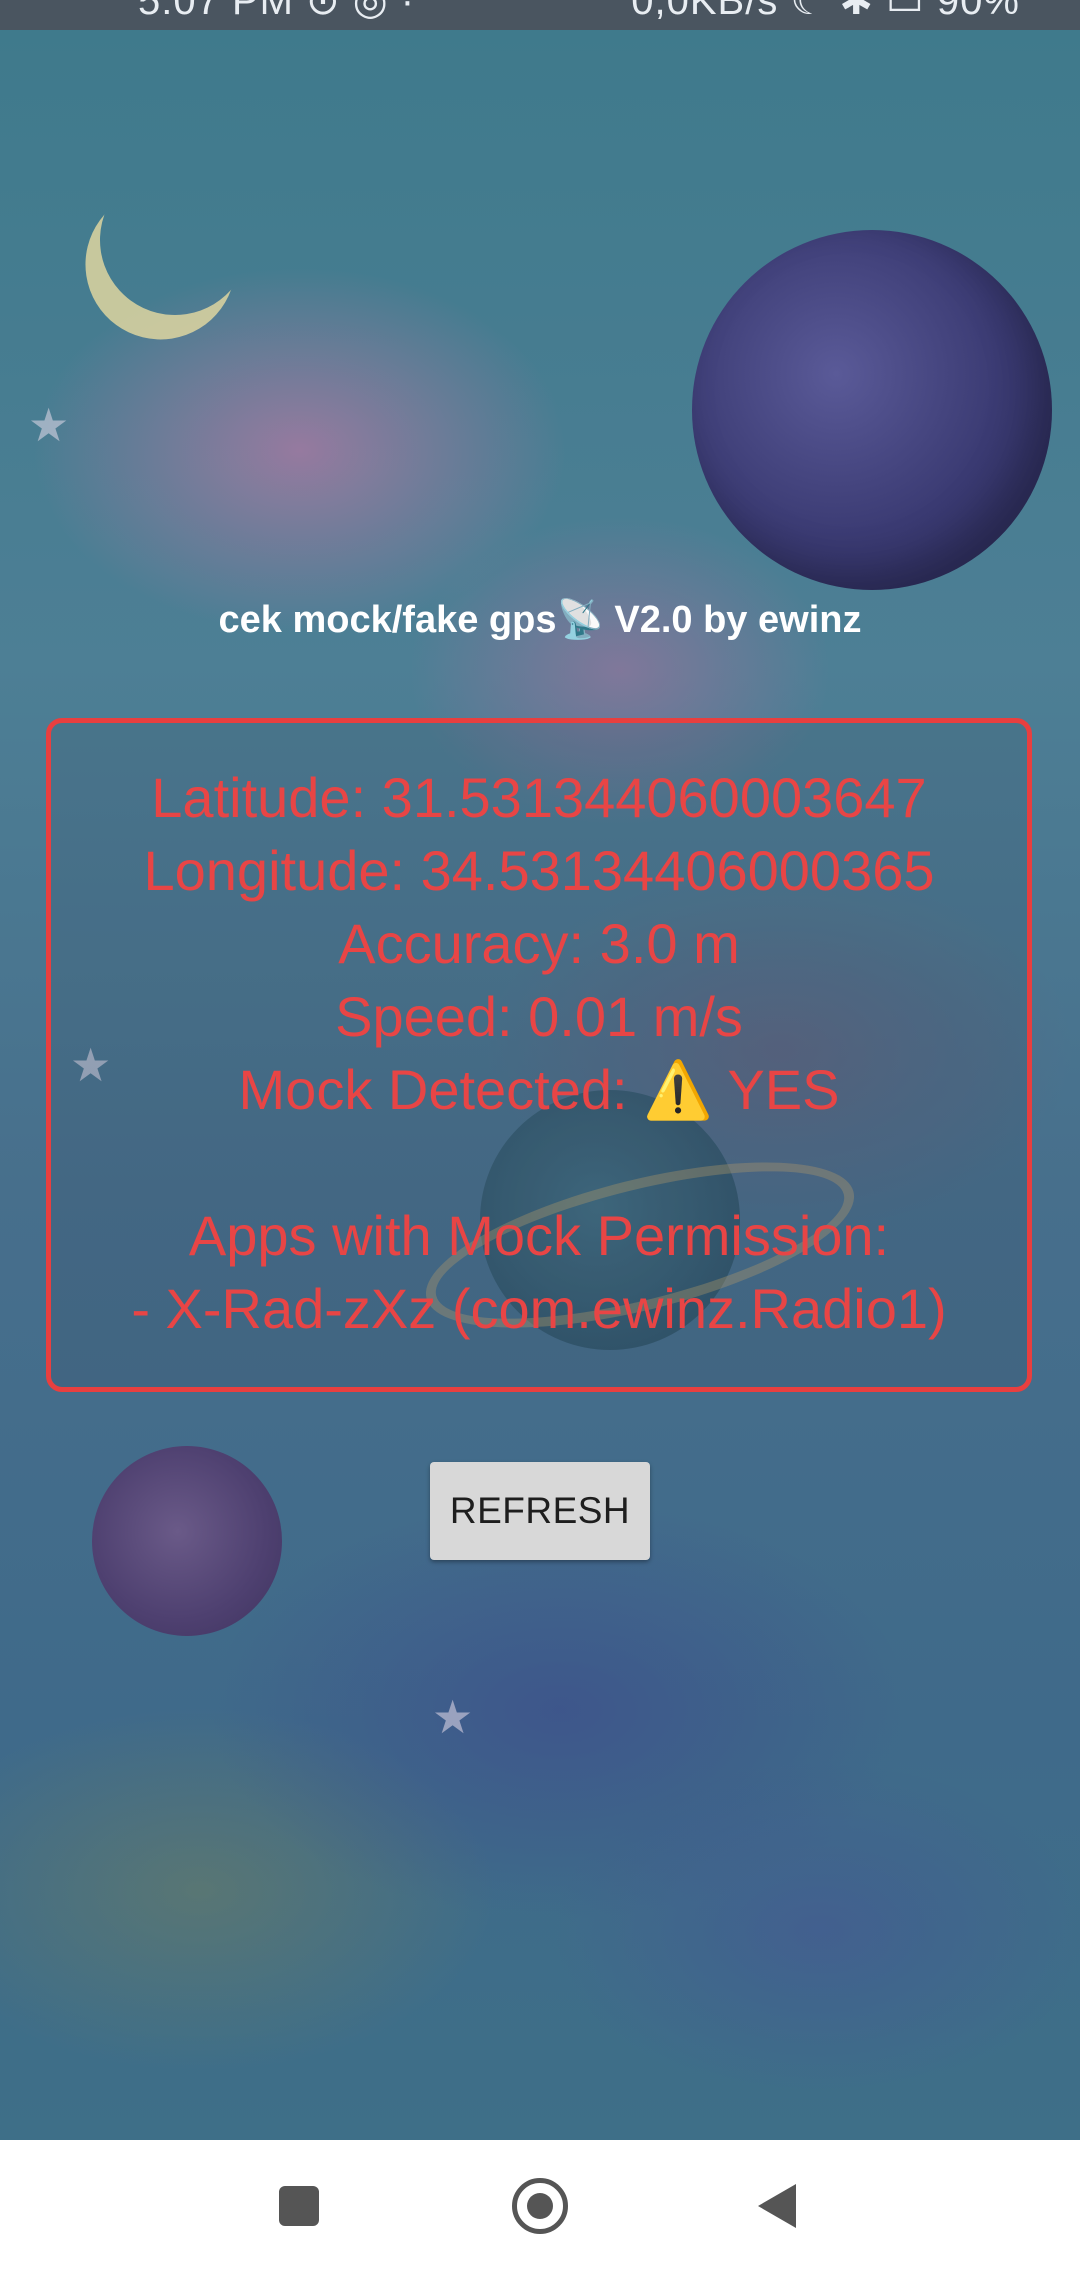 The width and height of the screenshot is (1080, 2270). What do you see at coordinates (539, 943) in the screenshot?
I see `accuracy-text: Accuracy: 3.0 m` at bounding box center [539, 943].